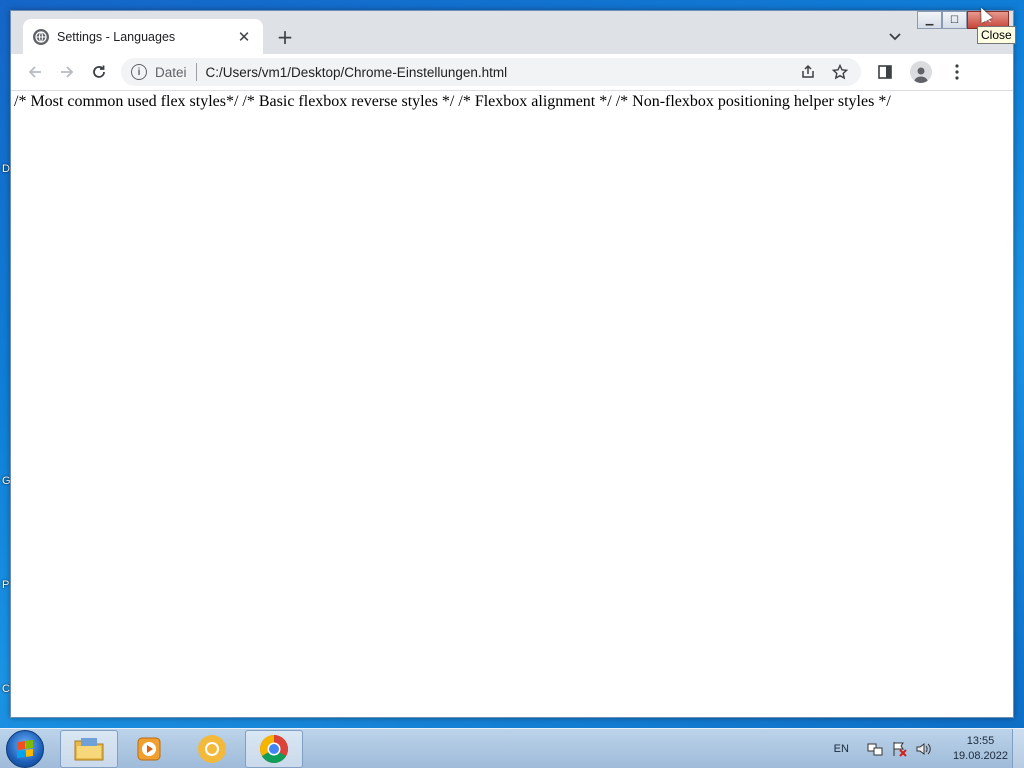 This screenshot has height=768, width=1024. I want to click on windows-logo-icon, so click(25, 749).